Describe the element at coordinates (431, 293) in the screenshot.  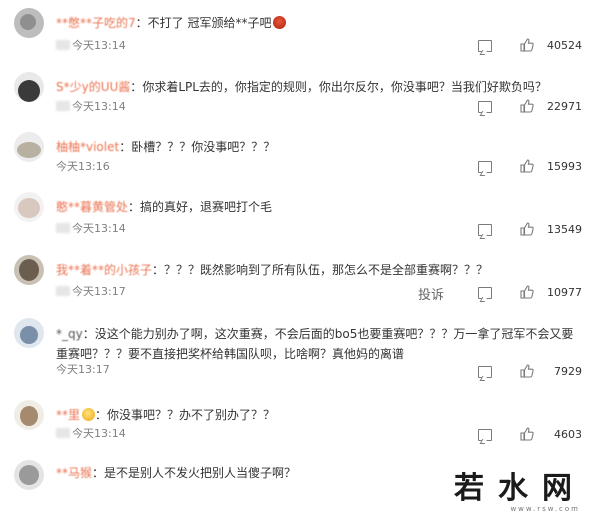
I see `report-link: 投诉` at that location.